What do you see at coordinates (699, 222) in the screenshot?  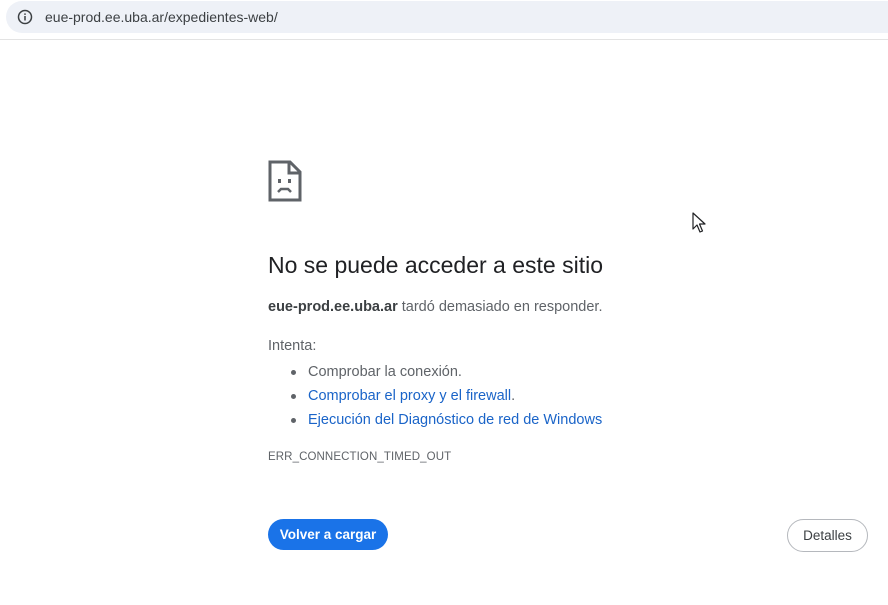 I see `mouse-cursor-icon` at bounding box center [699, 222].